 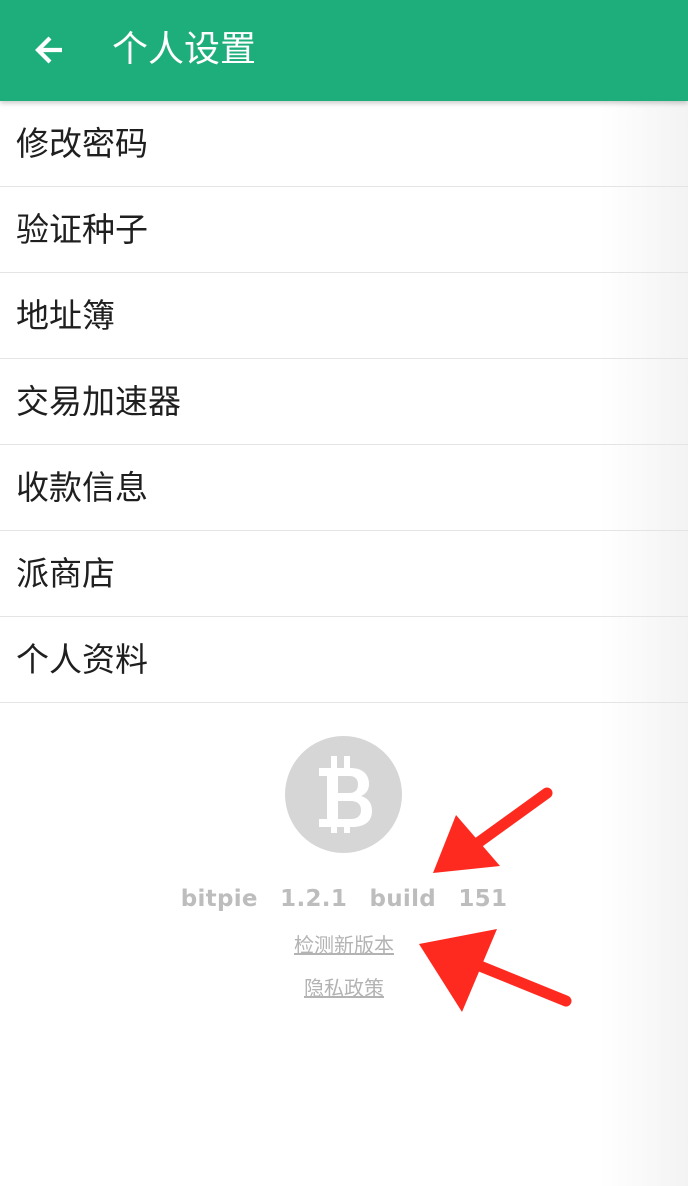 I want to click on annotation-arrow-lower, so click(x=495, y=970).